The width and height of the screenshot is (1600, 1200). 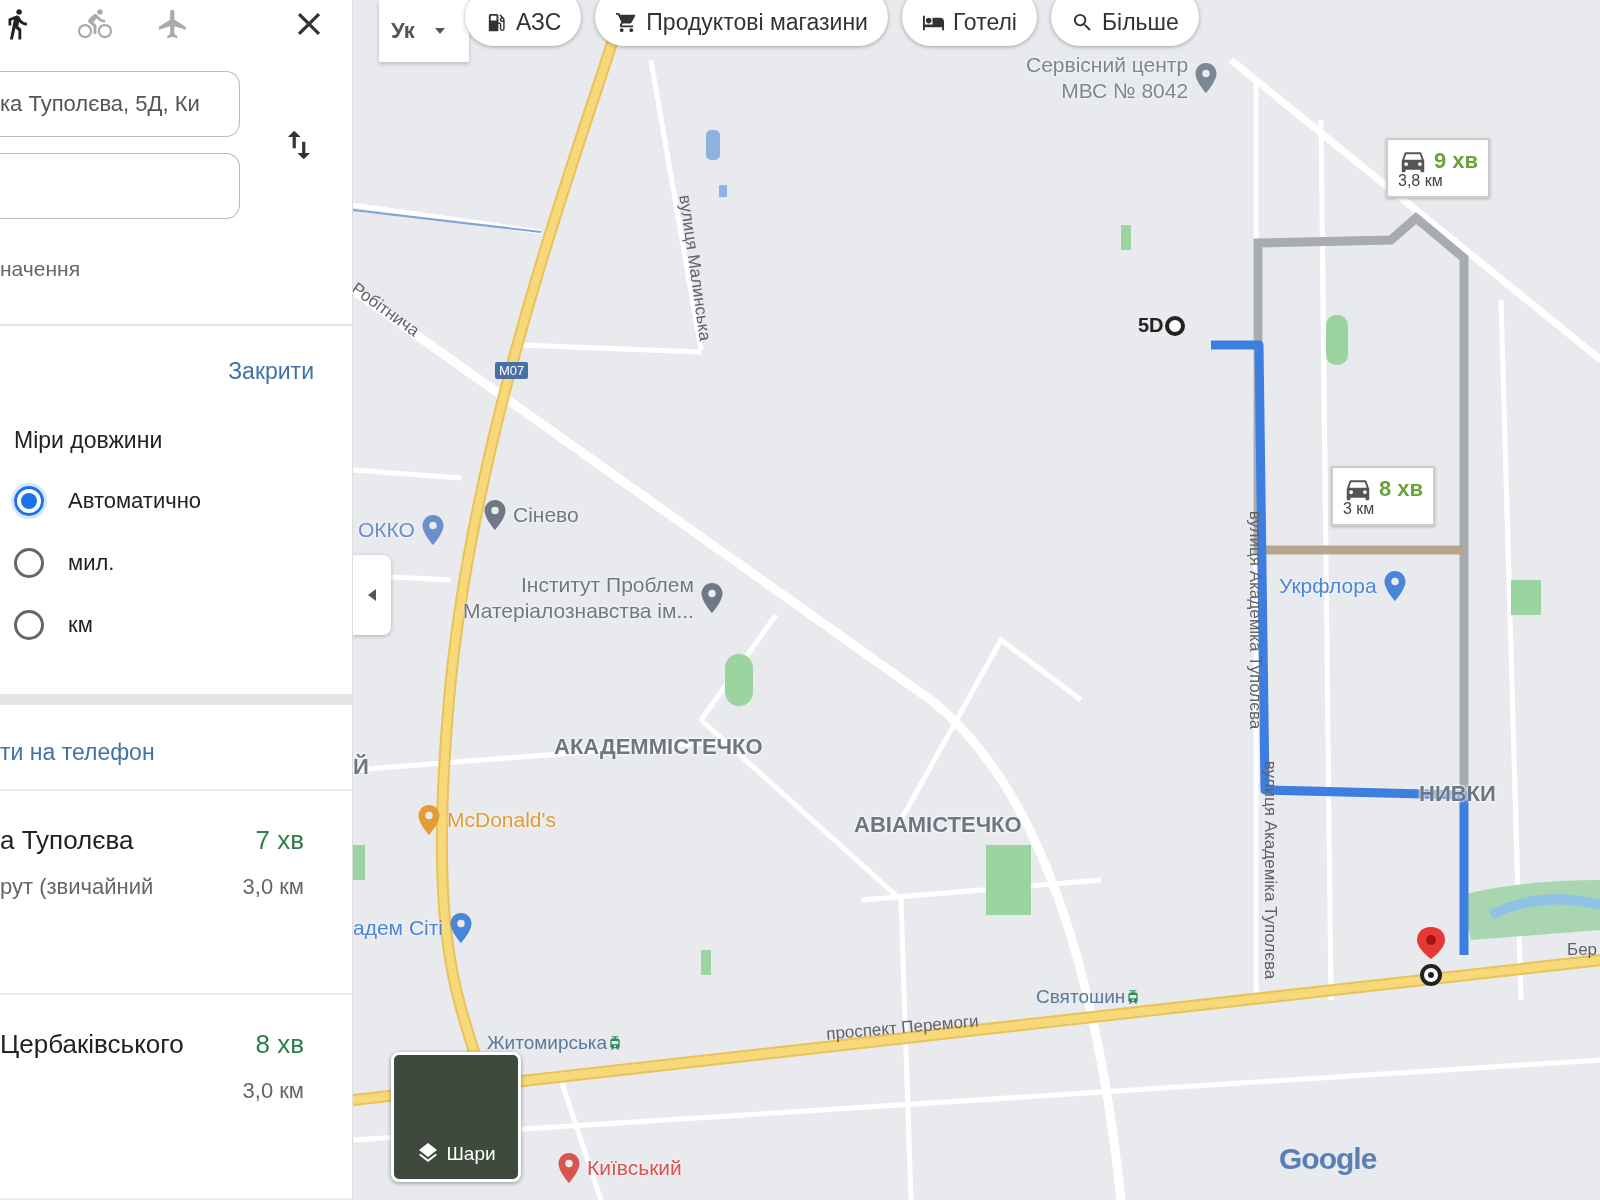 What do you see at coordinates (502, 820) in the screenshot?
I see `place-label: McDonald's` at bounding box center [502, 820].